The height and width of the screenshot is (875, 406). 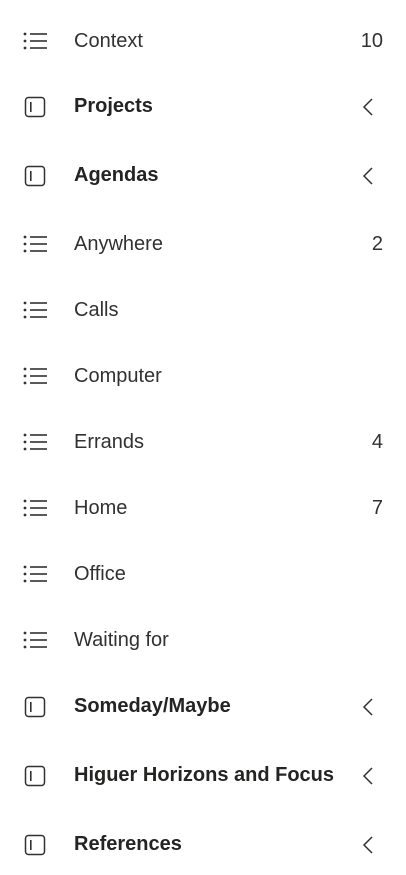 What do you see at coordinates (116, 175) in the screenshot?
I see `sidebar-item-label: Agendas` at bounding box center [116, 175].